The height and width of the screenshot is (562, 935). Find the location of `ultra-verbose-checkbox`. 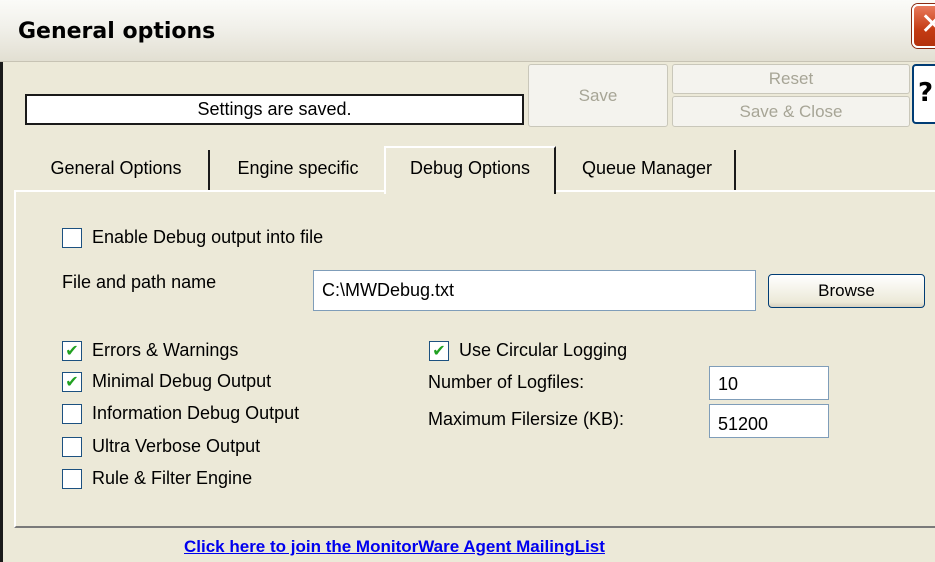

ultra-verbose-checkbox is located at coordinates (72, 447).